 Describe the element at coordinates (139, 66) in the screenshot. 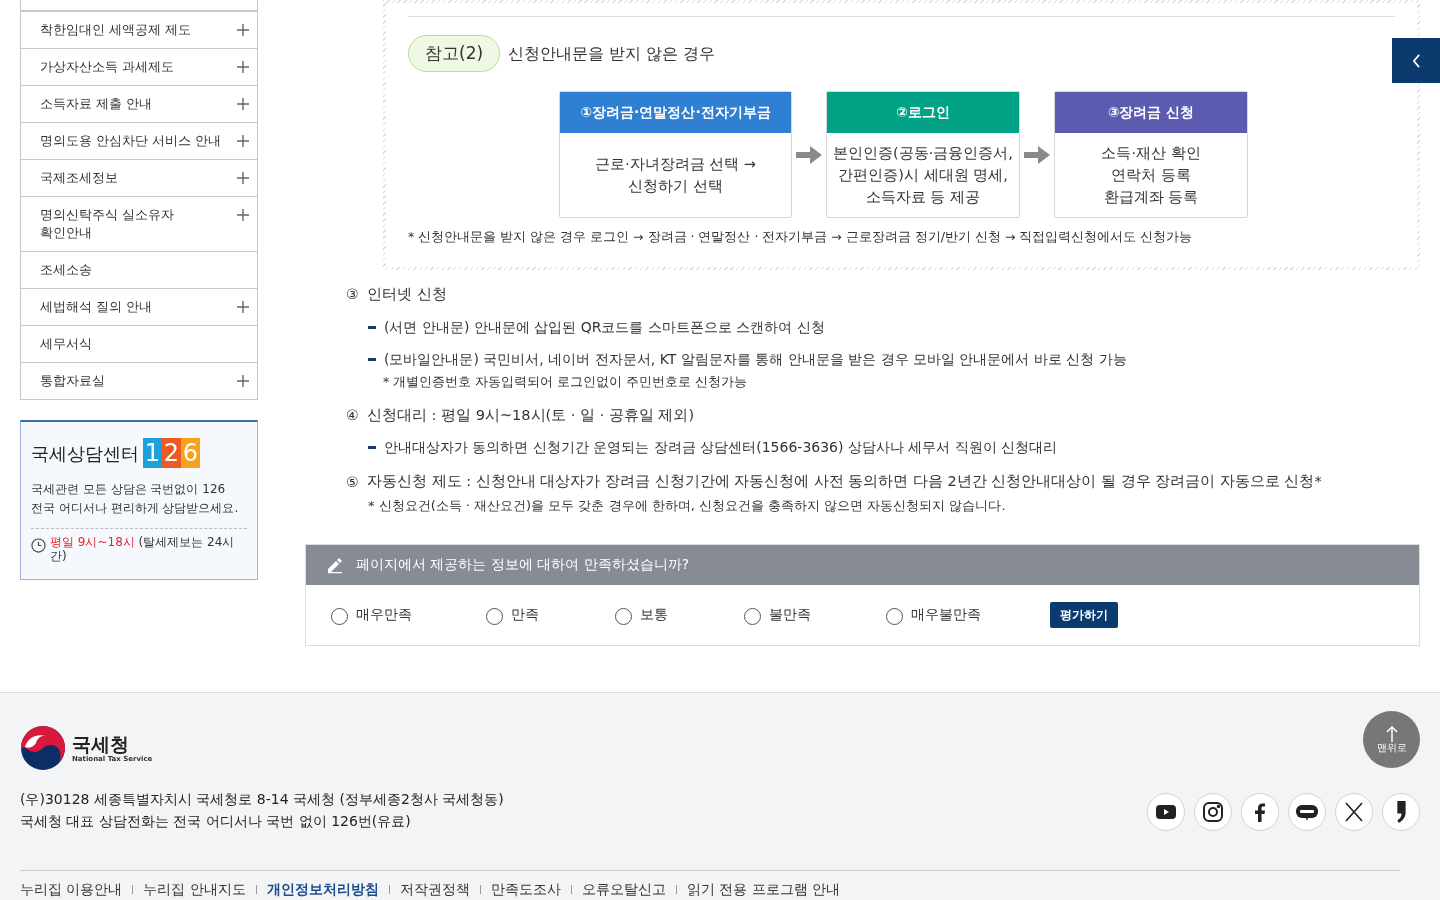

I see `sidebar-item: 가상자산소득 과세제도` at that location.